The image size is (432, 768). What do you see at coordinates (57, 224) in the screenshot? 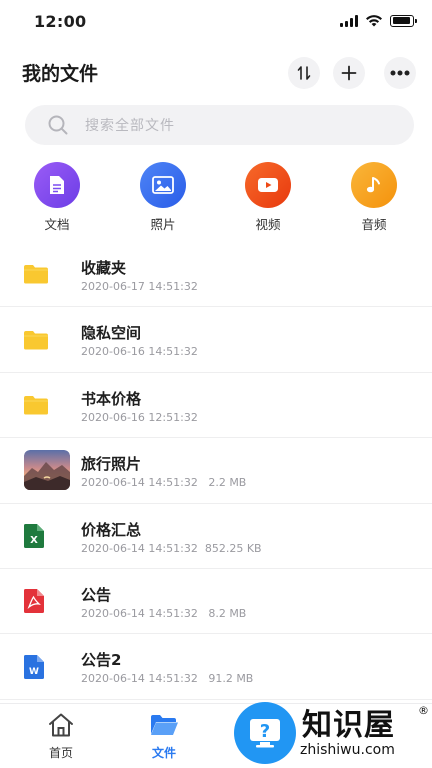
I see `category-label: 文档` at bounding box center [57, 224].